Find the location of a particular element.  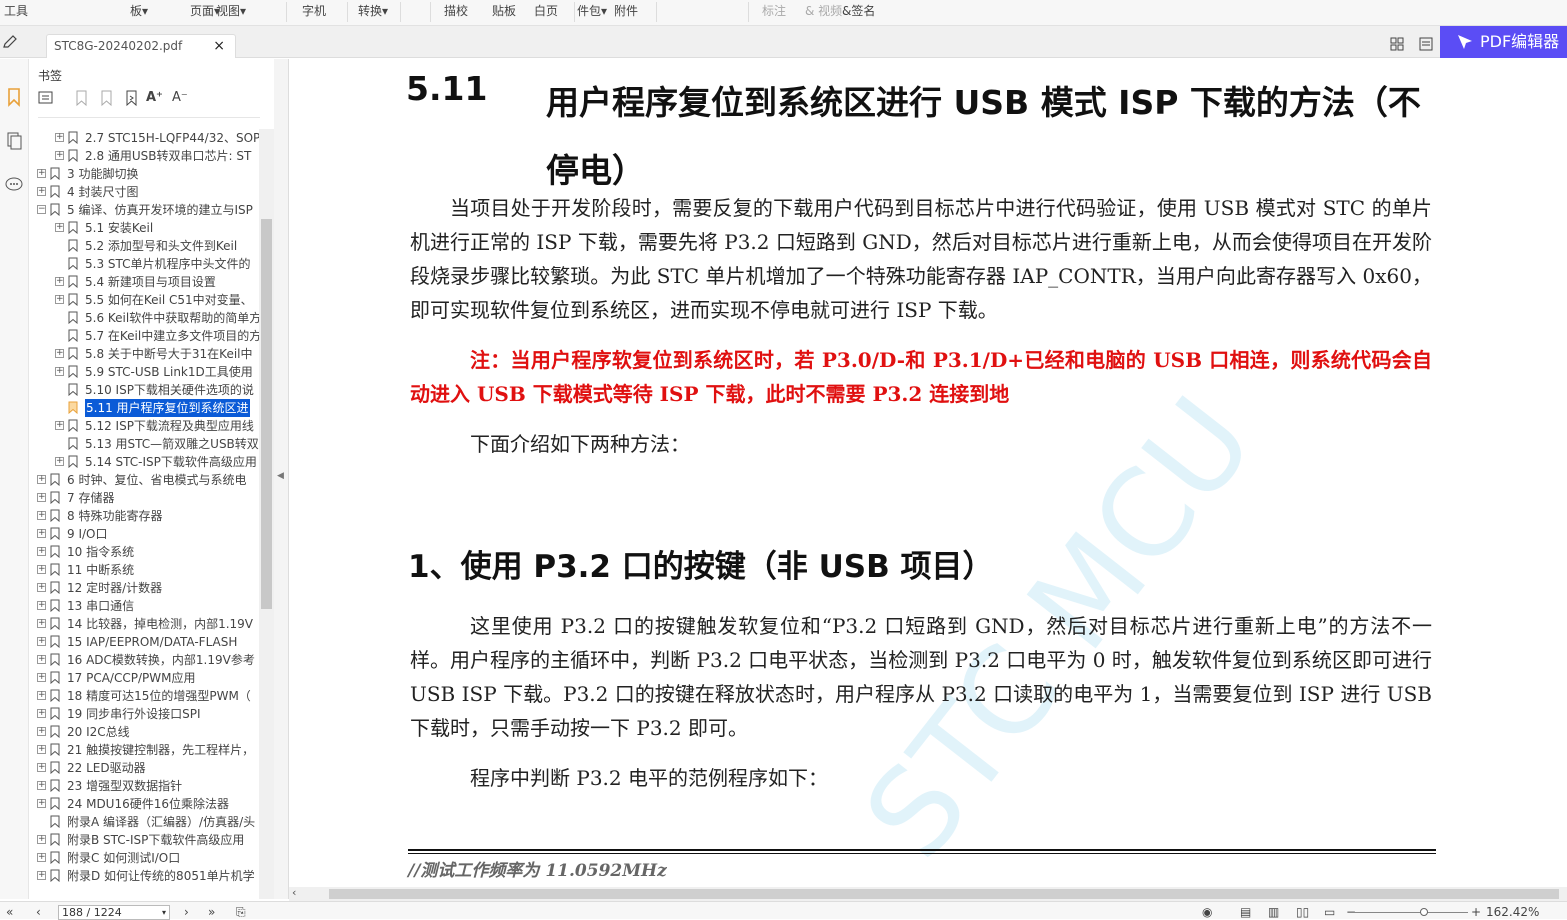

zoom-in-icon: + is located at coordinates (1476, 912).